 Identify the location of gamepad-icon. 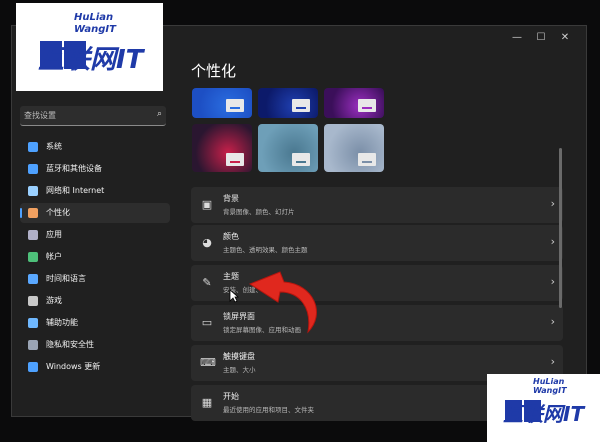
(33, 301).